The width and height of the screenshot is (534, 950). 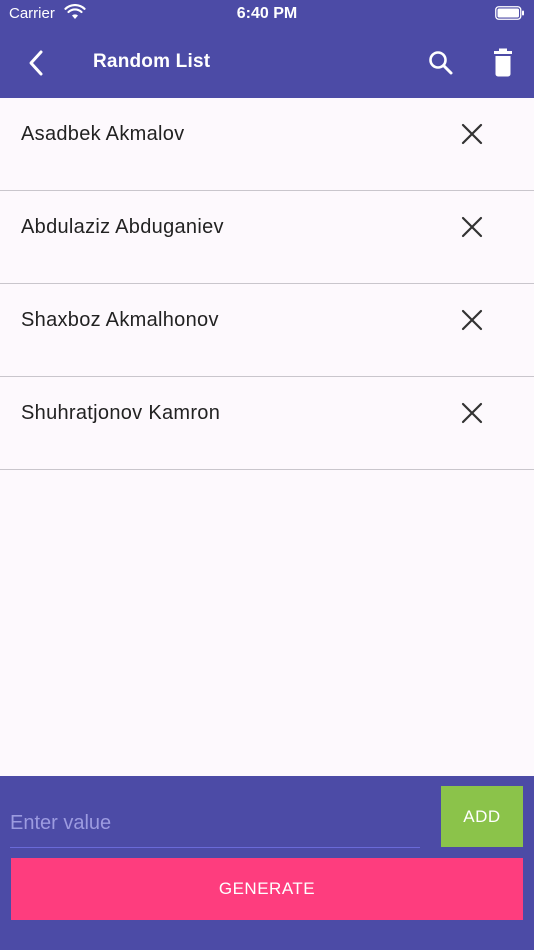 What do you see at coordinates (482, 816) in the screenshot?
I see `add-button: ADD` at bounding box center [482, 816].